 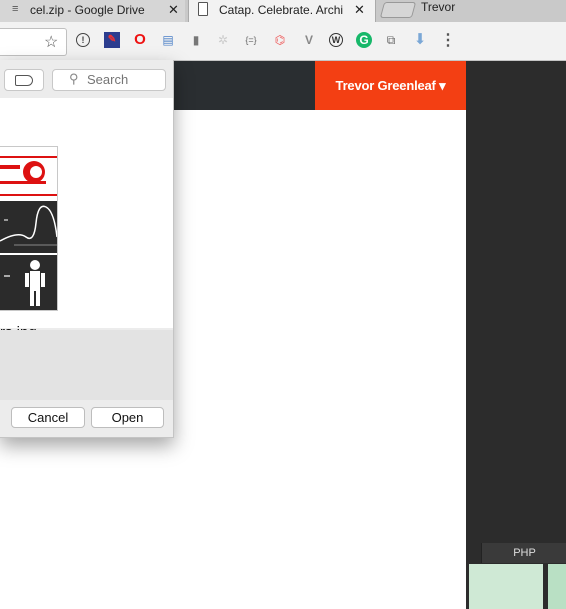 What do you see at coordinates (223, 40) in the screenshot?
I see `gear-icon: ✲` at bounding box center [223, 40].